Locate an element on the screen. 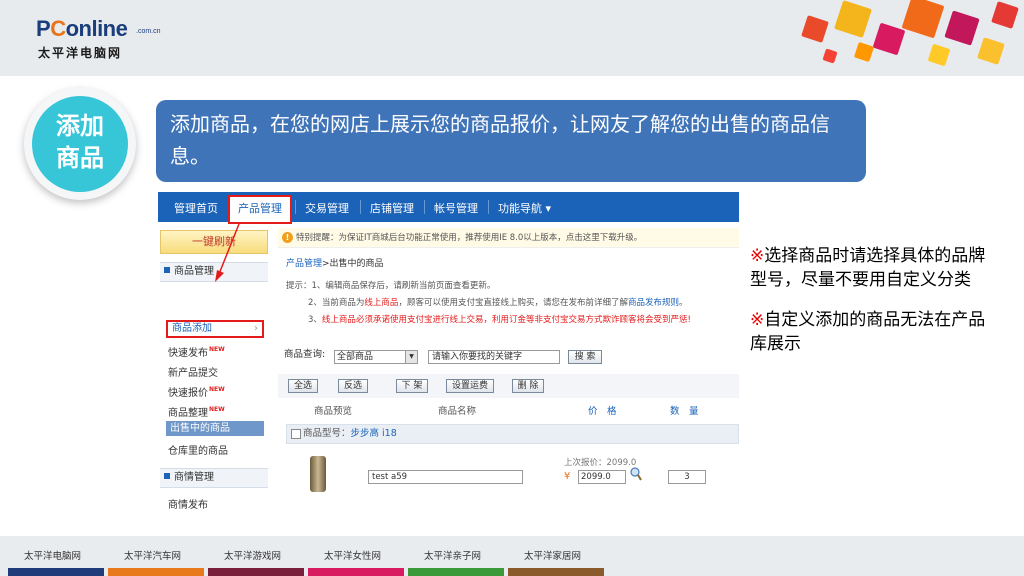  sidebar-item-business-publish: 商情发布 is located at coordinates (188, 502).